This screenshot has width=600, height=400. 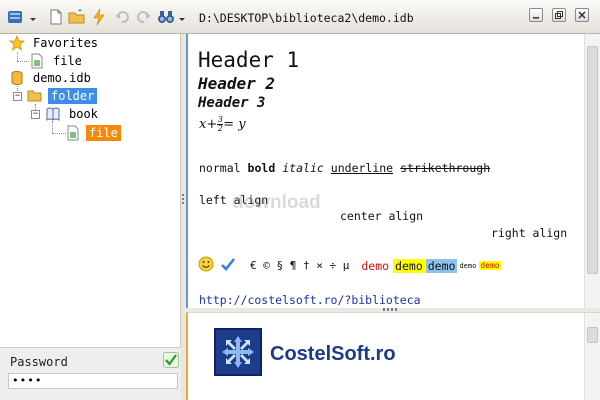 I want to click on close-button, so click(x=582, y=15).